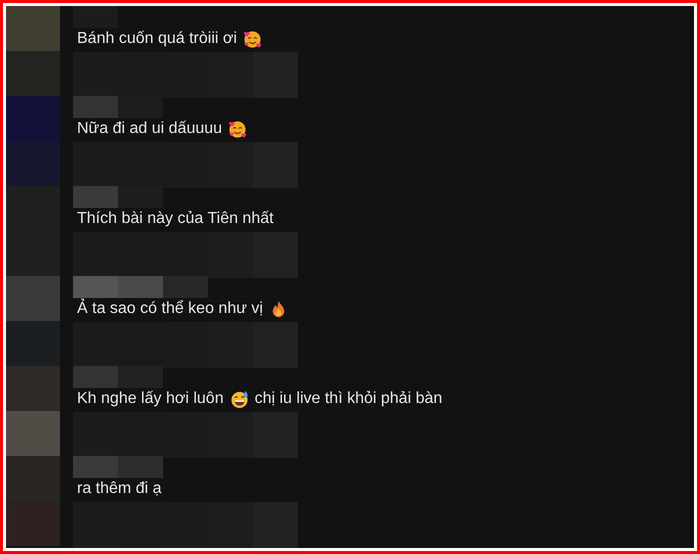 The image size is (700, 554). What do you see at coordinates (170, 309) in the screenshot?
I see `comment-text: Ả ta sao có thể keo như vị` at bounding box center [170, 309].